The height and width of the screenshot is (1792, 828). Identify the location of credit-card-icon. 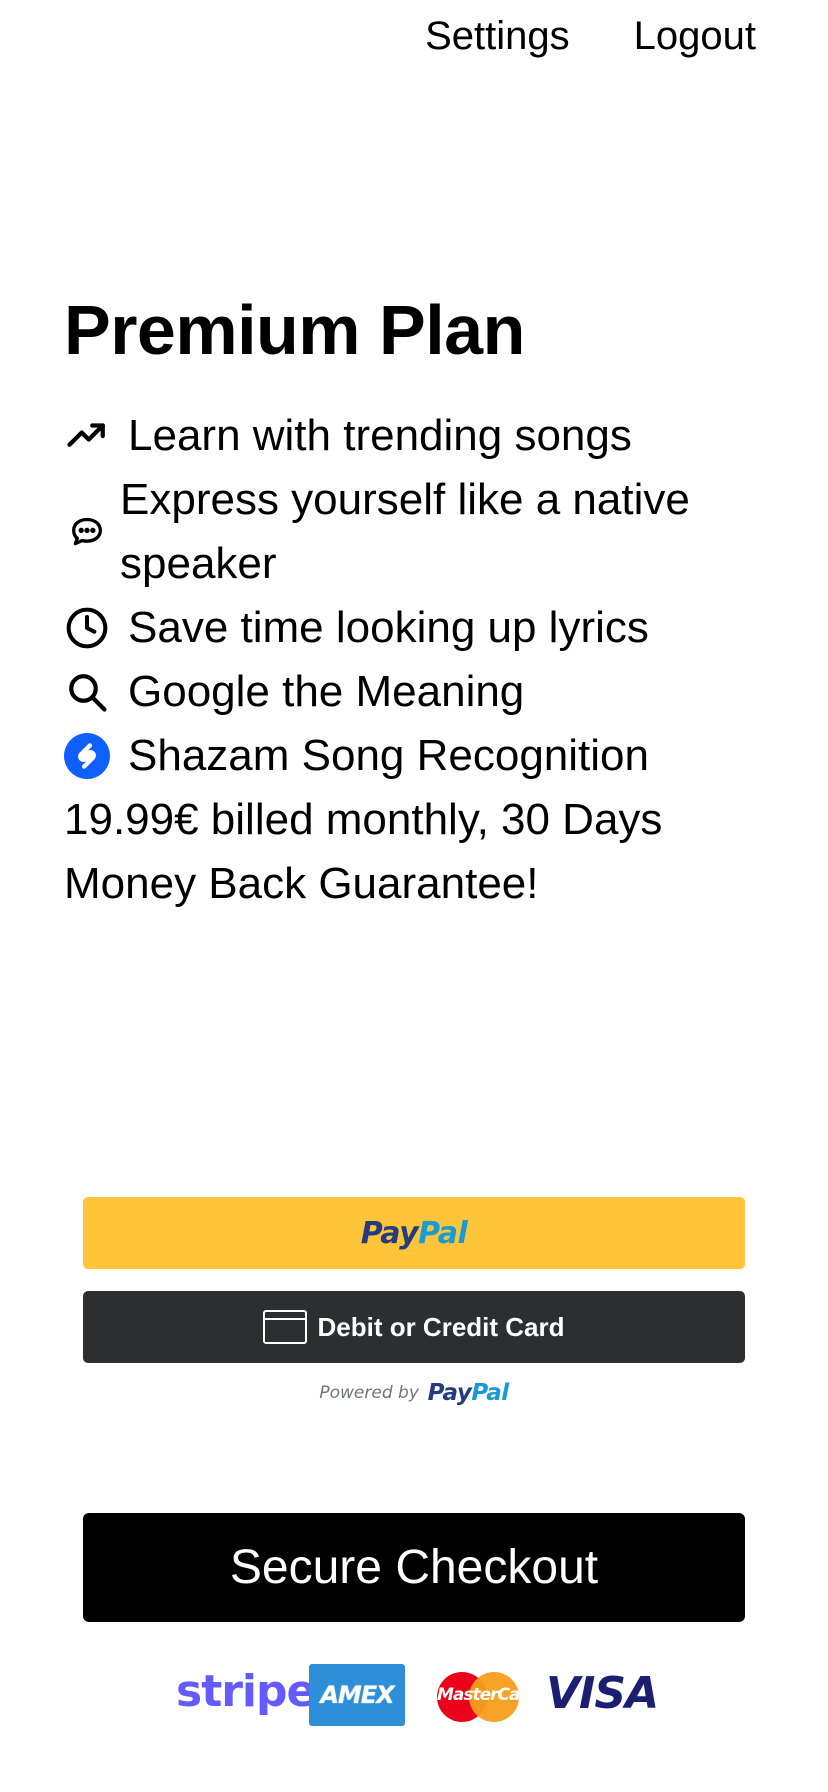
(285, 1327).